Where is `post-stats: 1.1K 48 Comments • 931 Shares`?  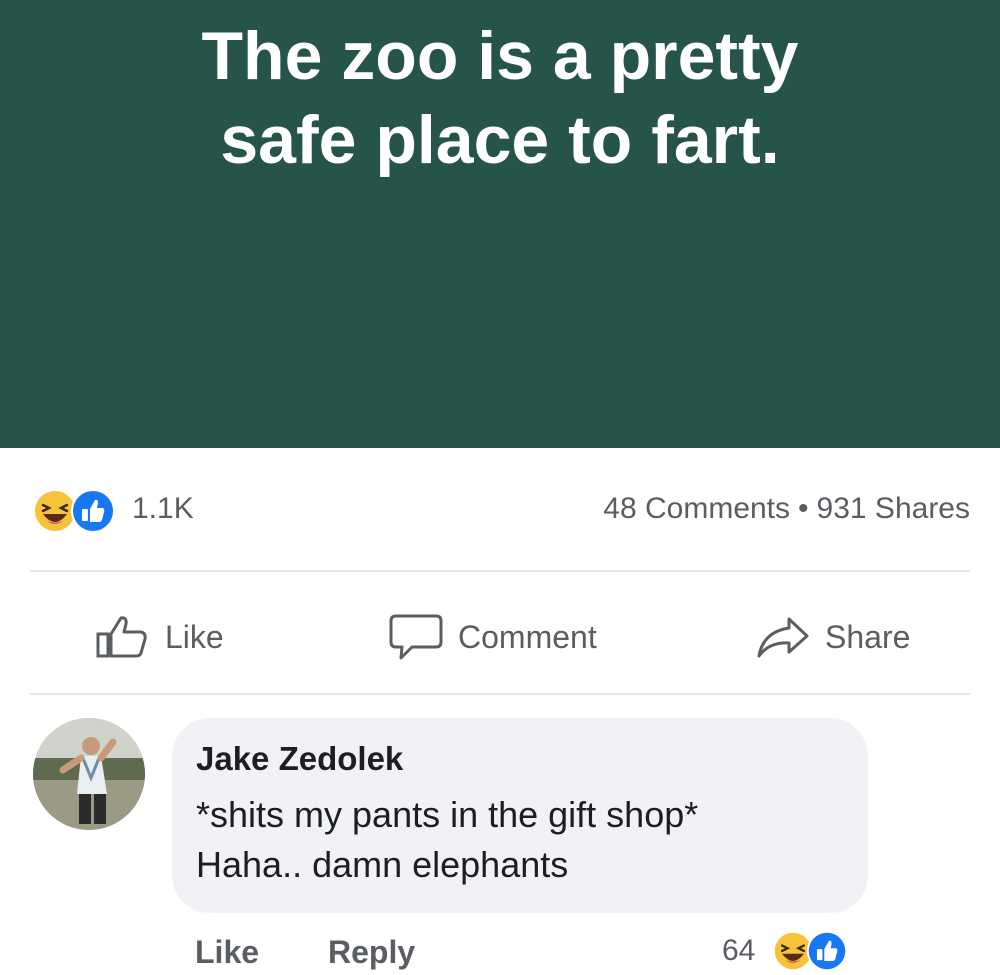
post-stats: 1.1K 48 Comments • 931 Shares is located at coordinates (500, 510).